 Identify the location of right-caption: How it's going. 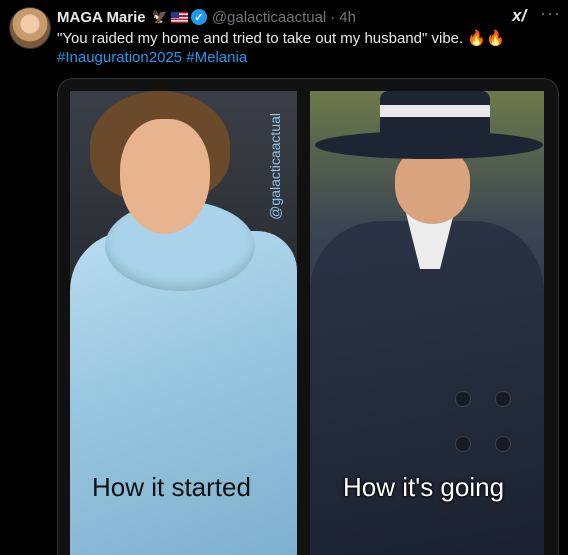
(424, 487).